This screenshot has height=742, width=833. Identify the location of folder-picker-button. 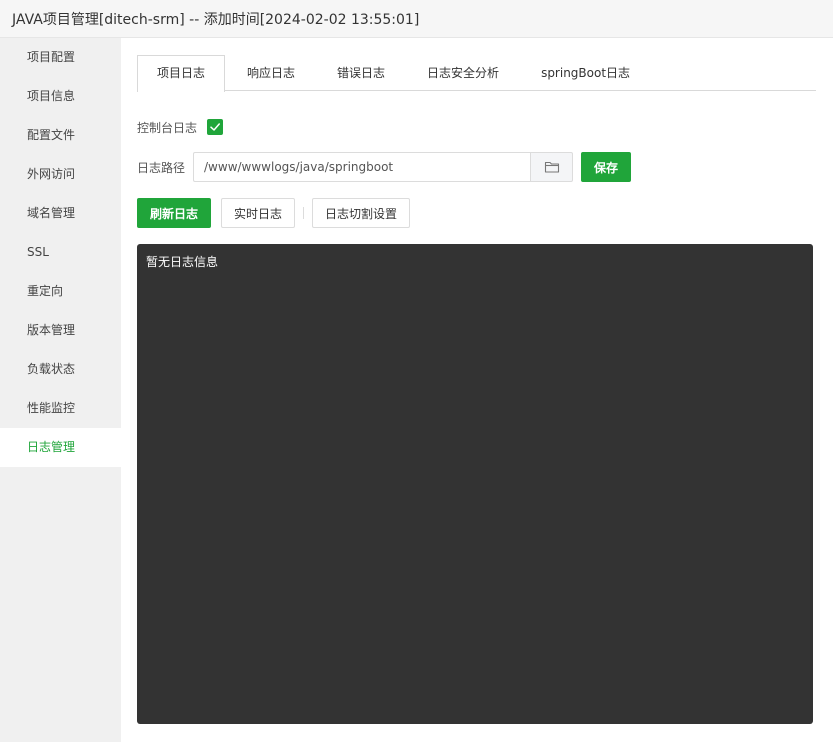
(552, 167).